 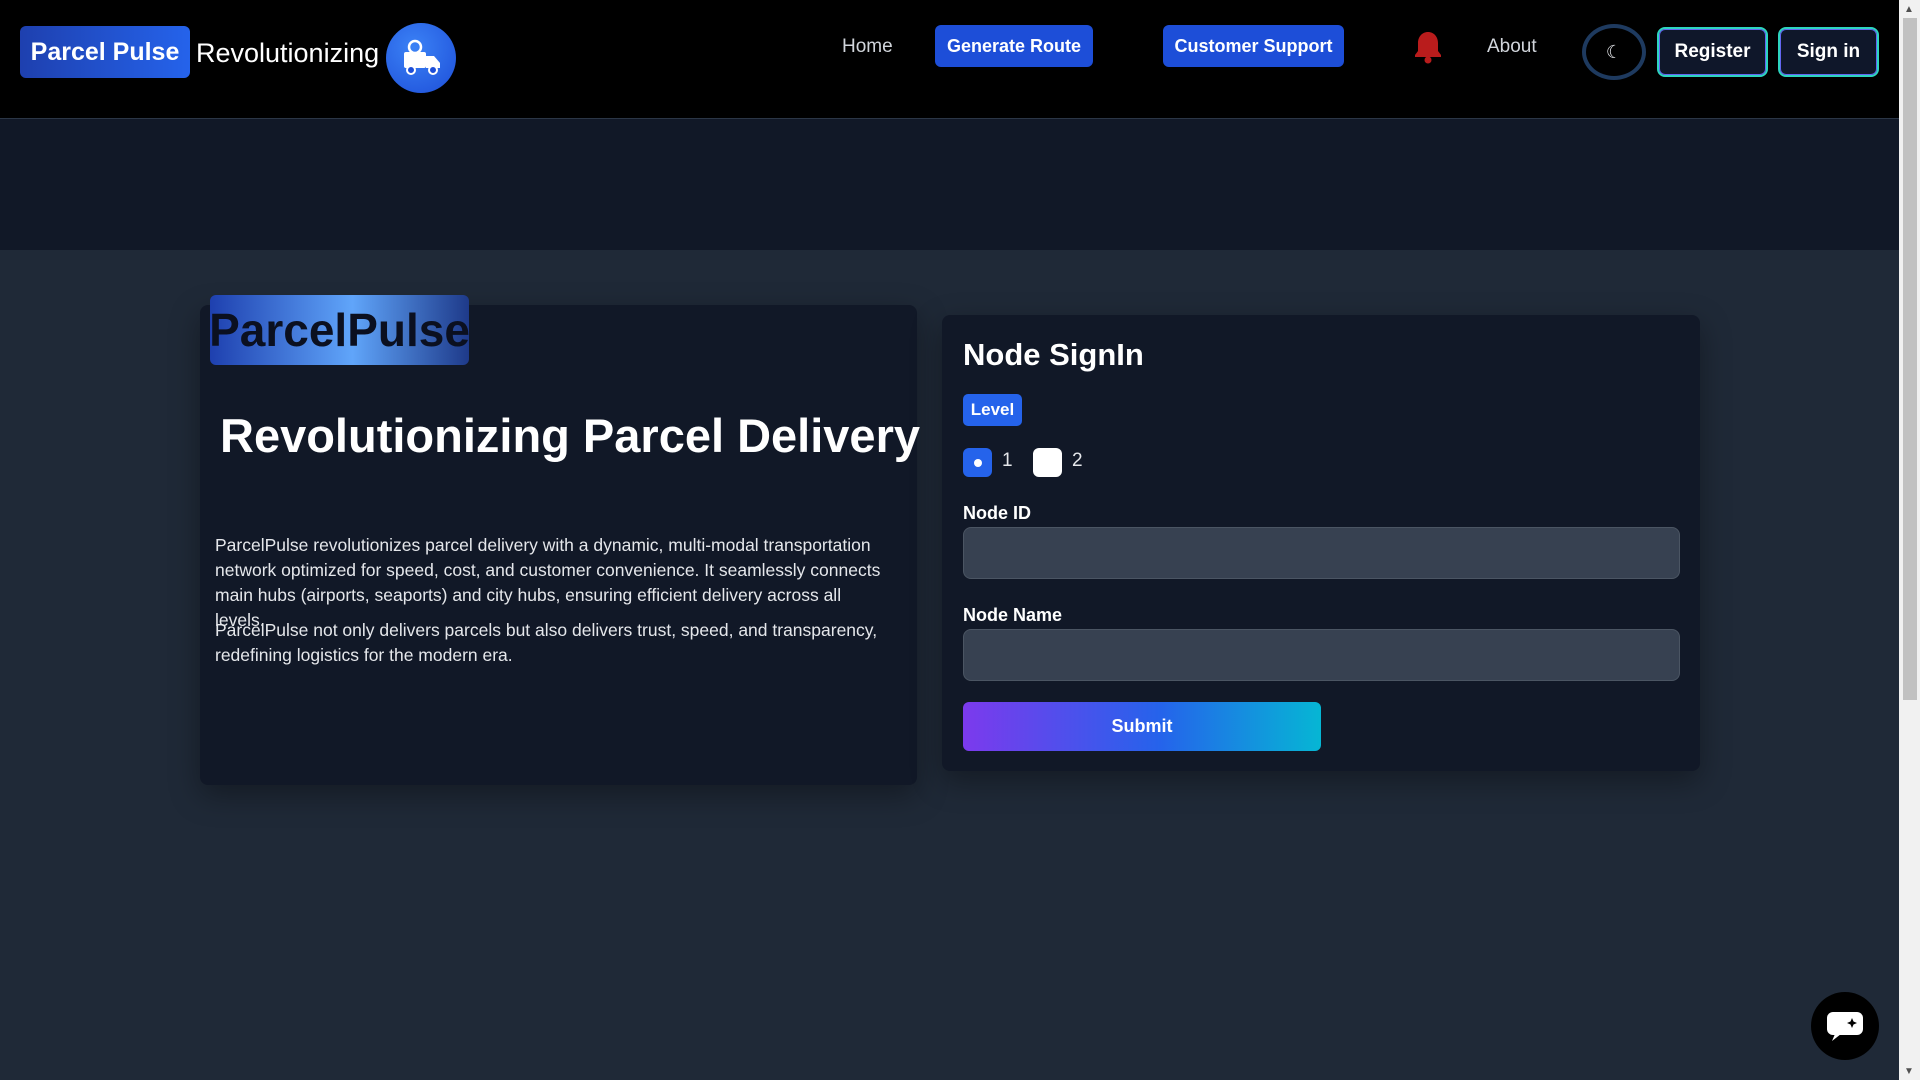 What do you see at coordinates (992, 410) in the screenshot?
I see `level-label: Level` at bounding box center [992, 410].